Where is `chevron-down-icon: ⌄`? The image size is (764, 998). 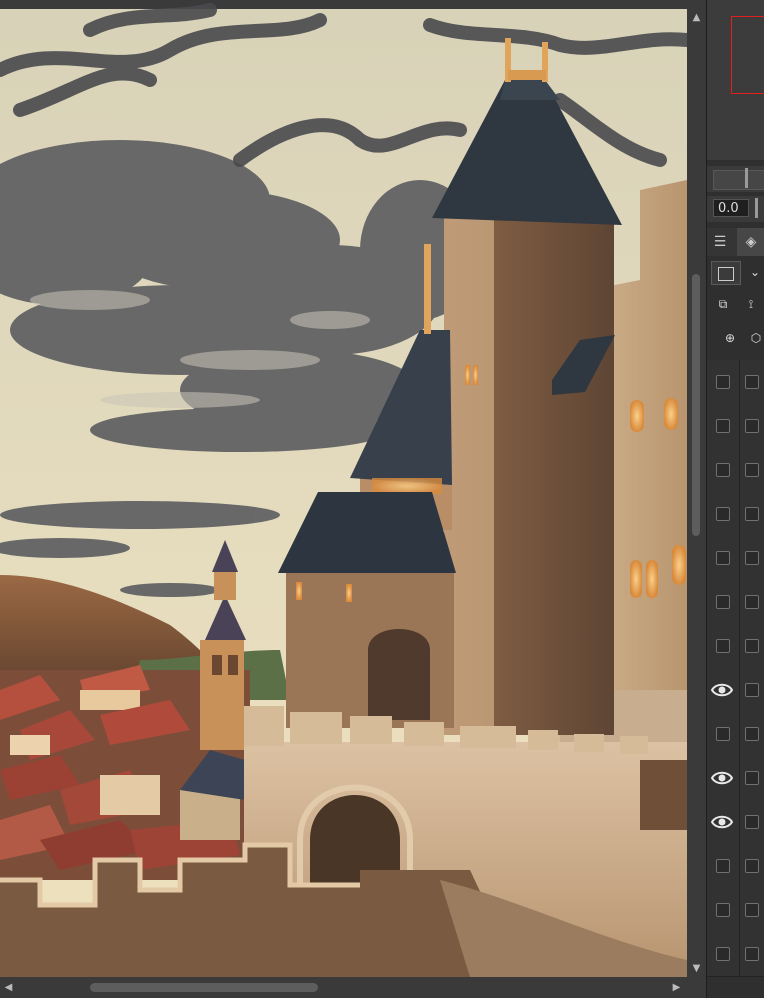 chevron-down-icon: ⌄ is located at coordinates (754, 273).